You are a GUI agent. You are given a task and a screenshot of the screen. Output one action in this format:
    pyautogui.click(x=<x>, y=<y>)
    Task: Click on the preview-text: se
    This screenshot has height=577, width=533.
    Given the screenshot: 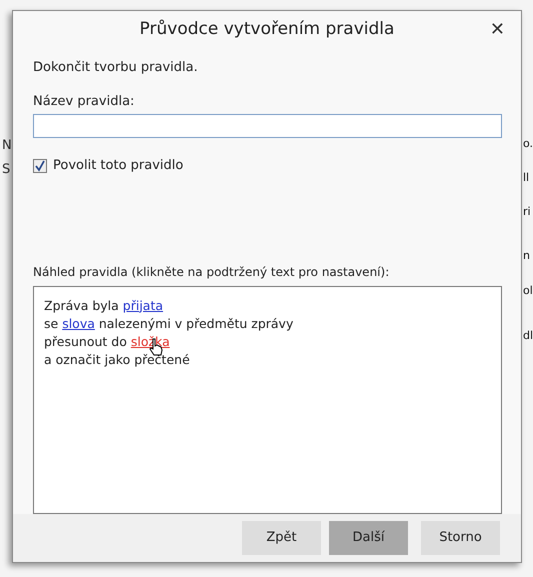 What is the action you would take?
    pyautogui.click(x=52, y=323)
    